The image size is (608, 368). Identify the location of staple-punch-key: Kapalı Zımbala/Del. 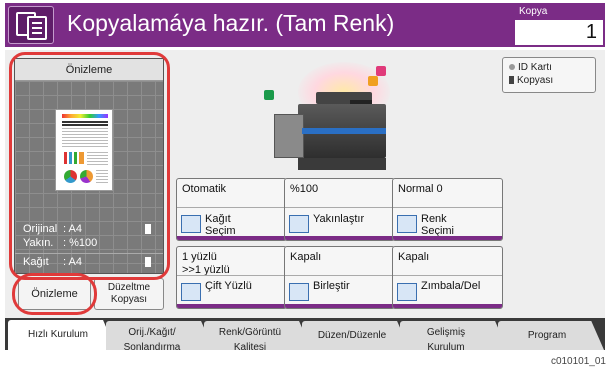
(447, 277).